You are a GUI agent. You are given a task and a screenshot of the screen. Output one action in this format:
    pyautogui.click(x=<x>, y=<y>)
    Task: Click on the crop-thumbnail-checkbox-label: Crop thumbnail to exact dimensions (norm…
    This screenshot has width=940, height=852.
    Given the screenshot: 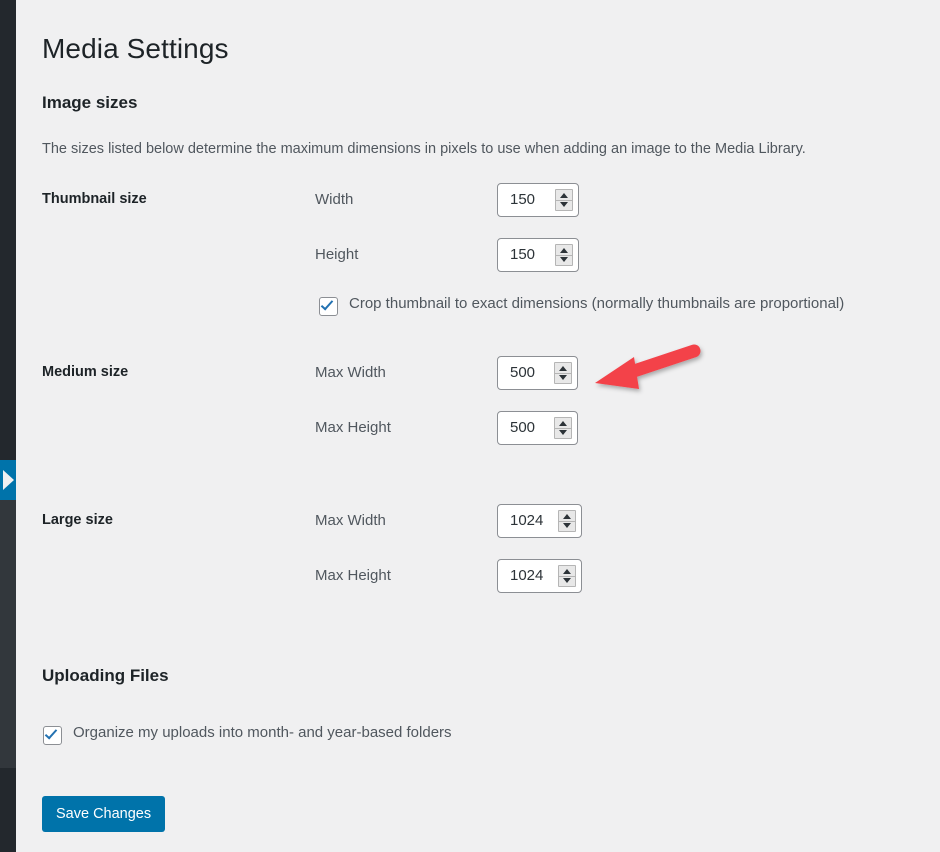 What is the action you would take?
    pyautogui.click(x=597, y=303)
    